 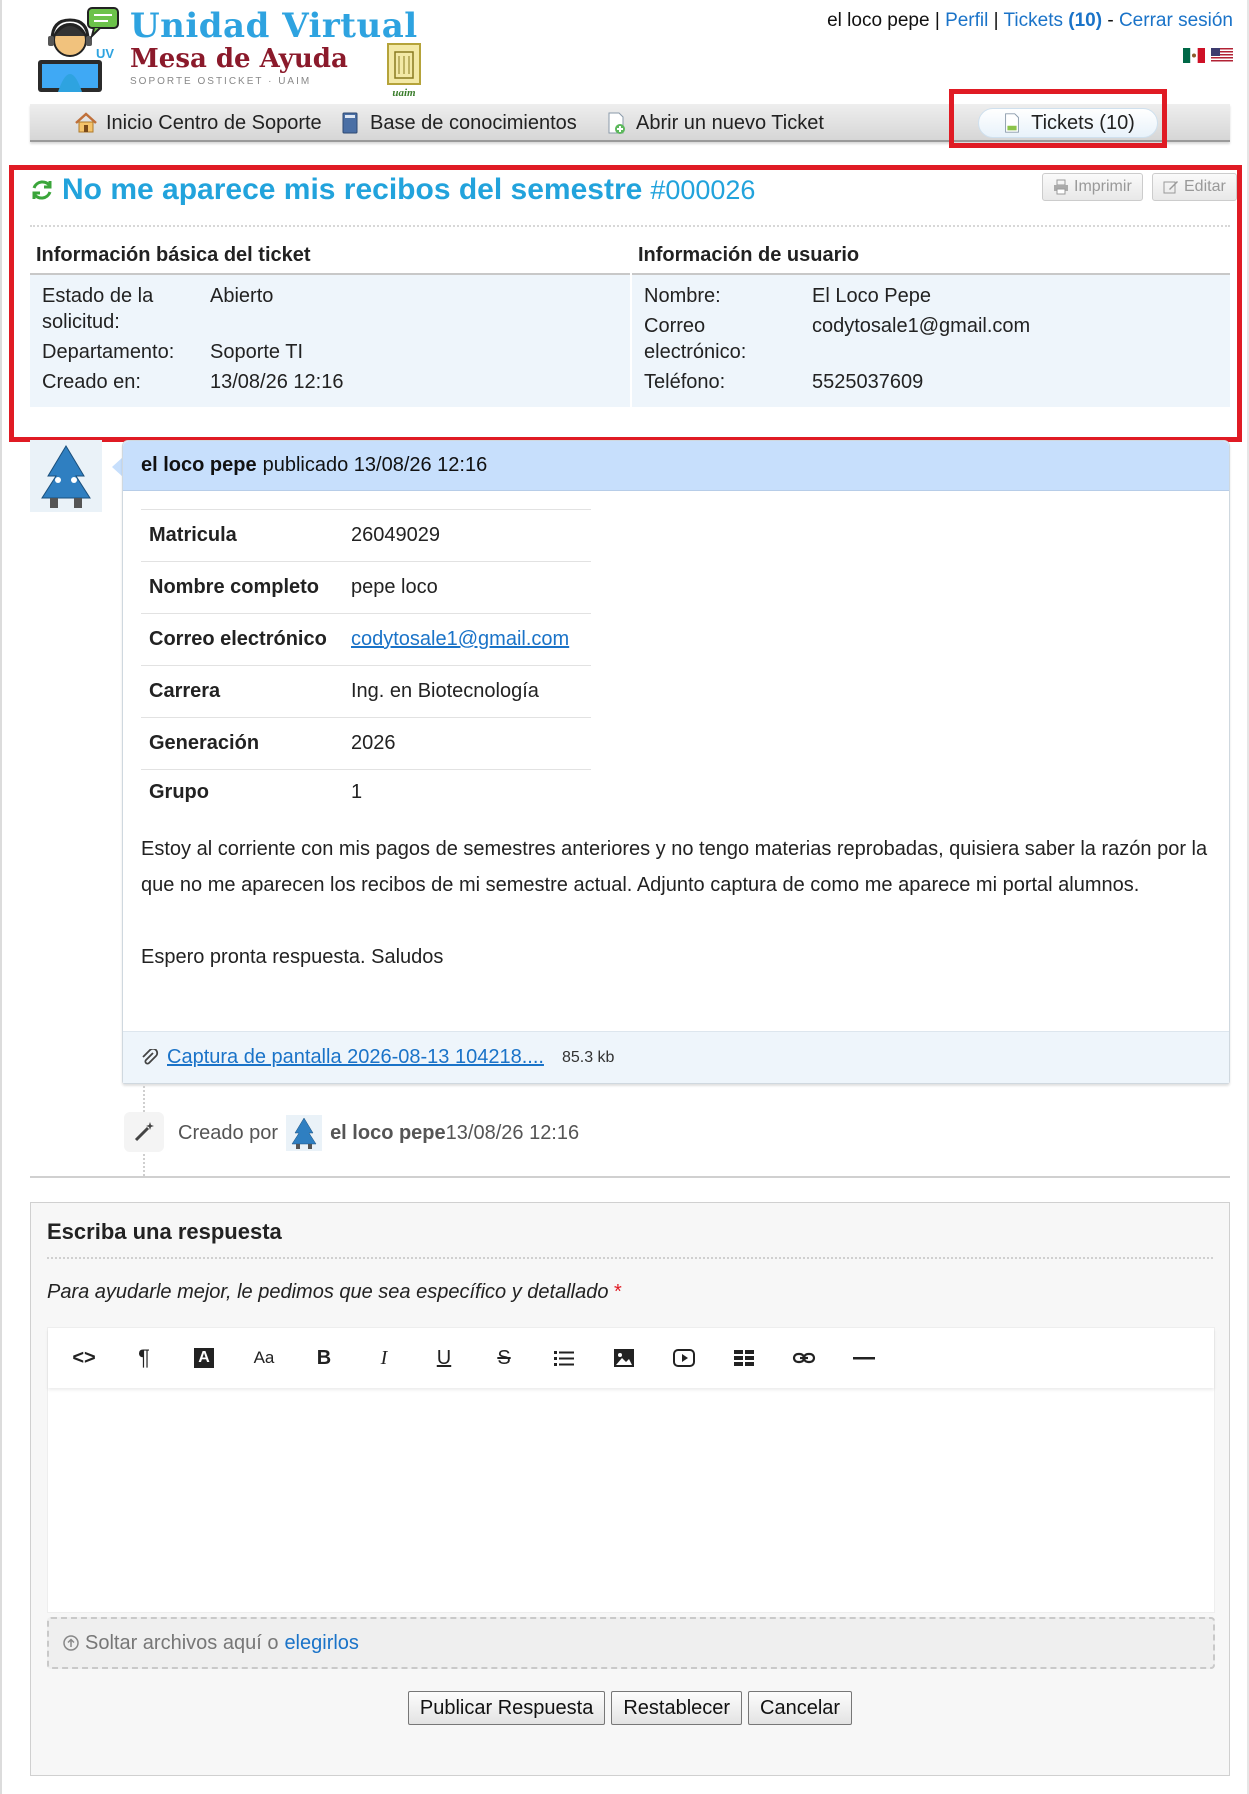 What do you see at coordinates (677, 1708) in the screenshot?
I see `reset-button: Restablecer` at bounding box center [677, 1708].